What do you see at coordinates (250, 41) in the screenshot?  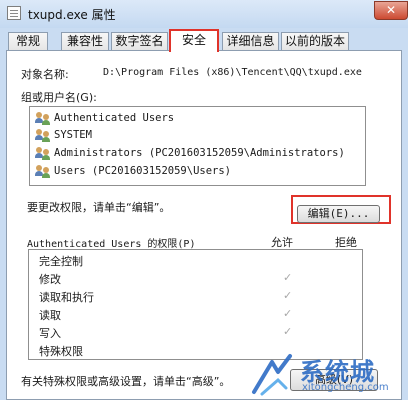 I see `tab-details: 详细信息` at bounding box center [250, 41].